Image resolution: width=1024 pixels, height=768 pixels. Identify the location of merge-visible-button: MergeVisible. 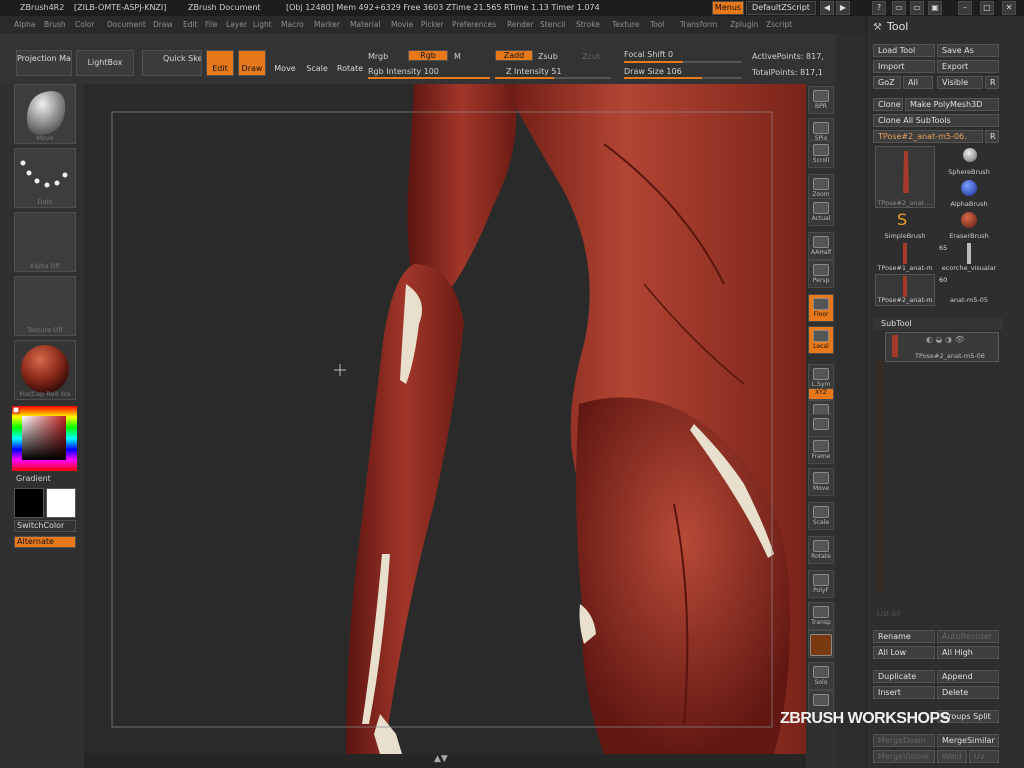
(904, 756).